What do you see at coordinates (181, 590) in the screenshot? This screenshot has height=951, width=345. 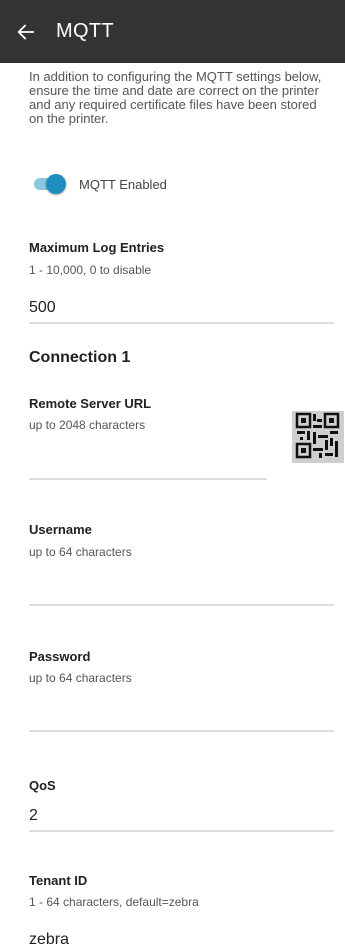 I see `username-input` at bounding box center [181, 590].